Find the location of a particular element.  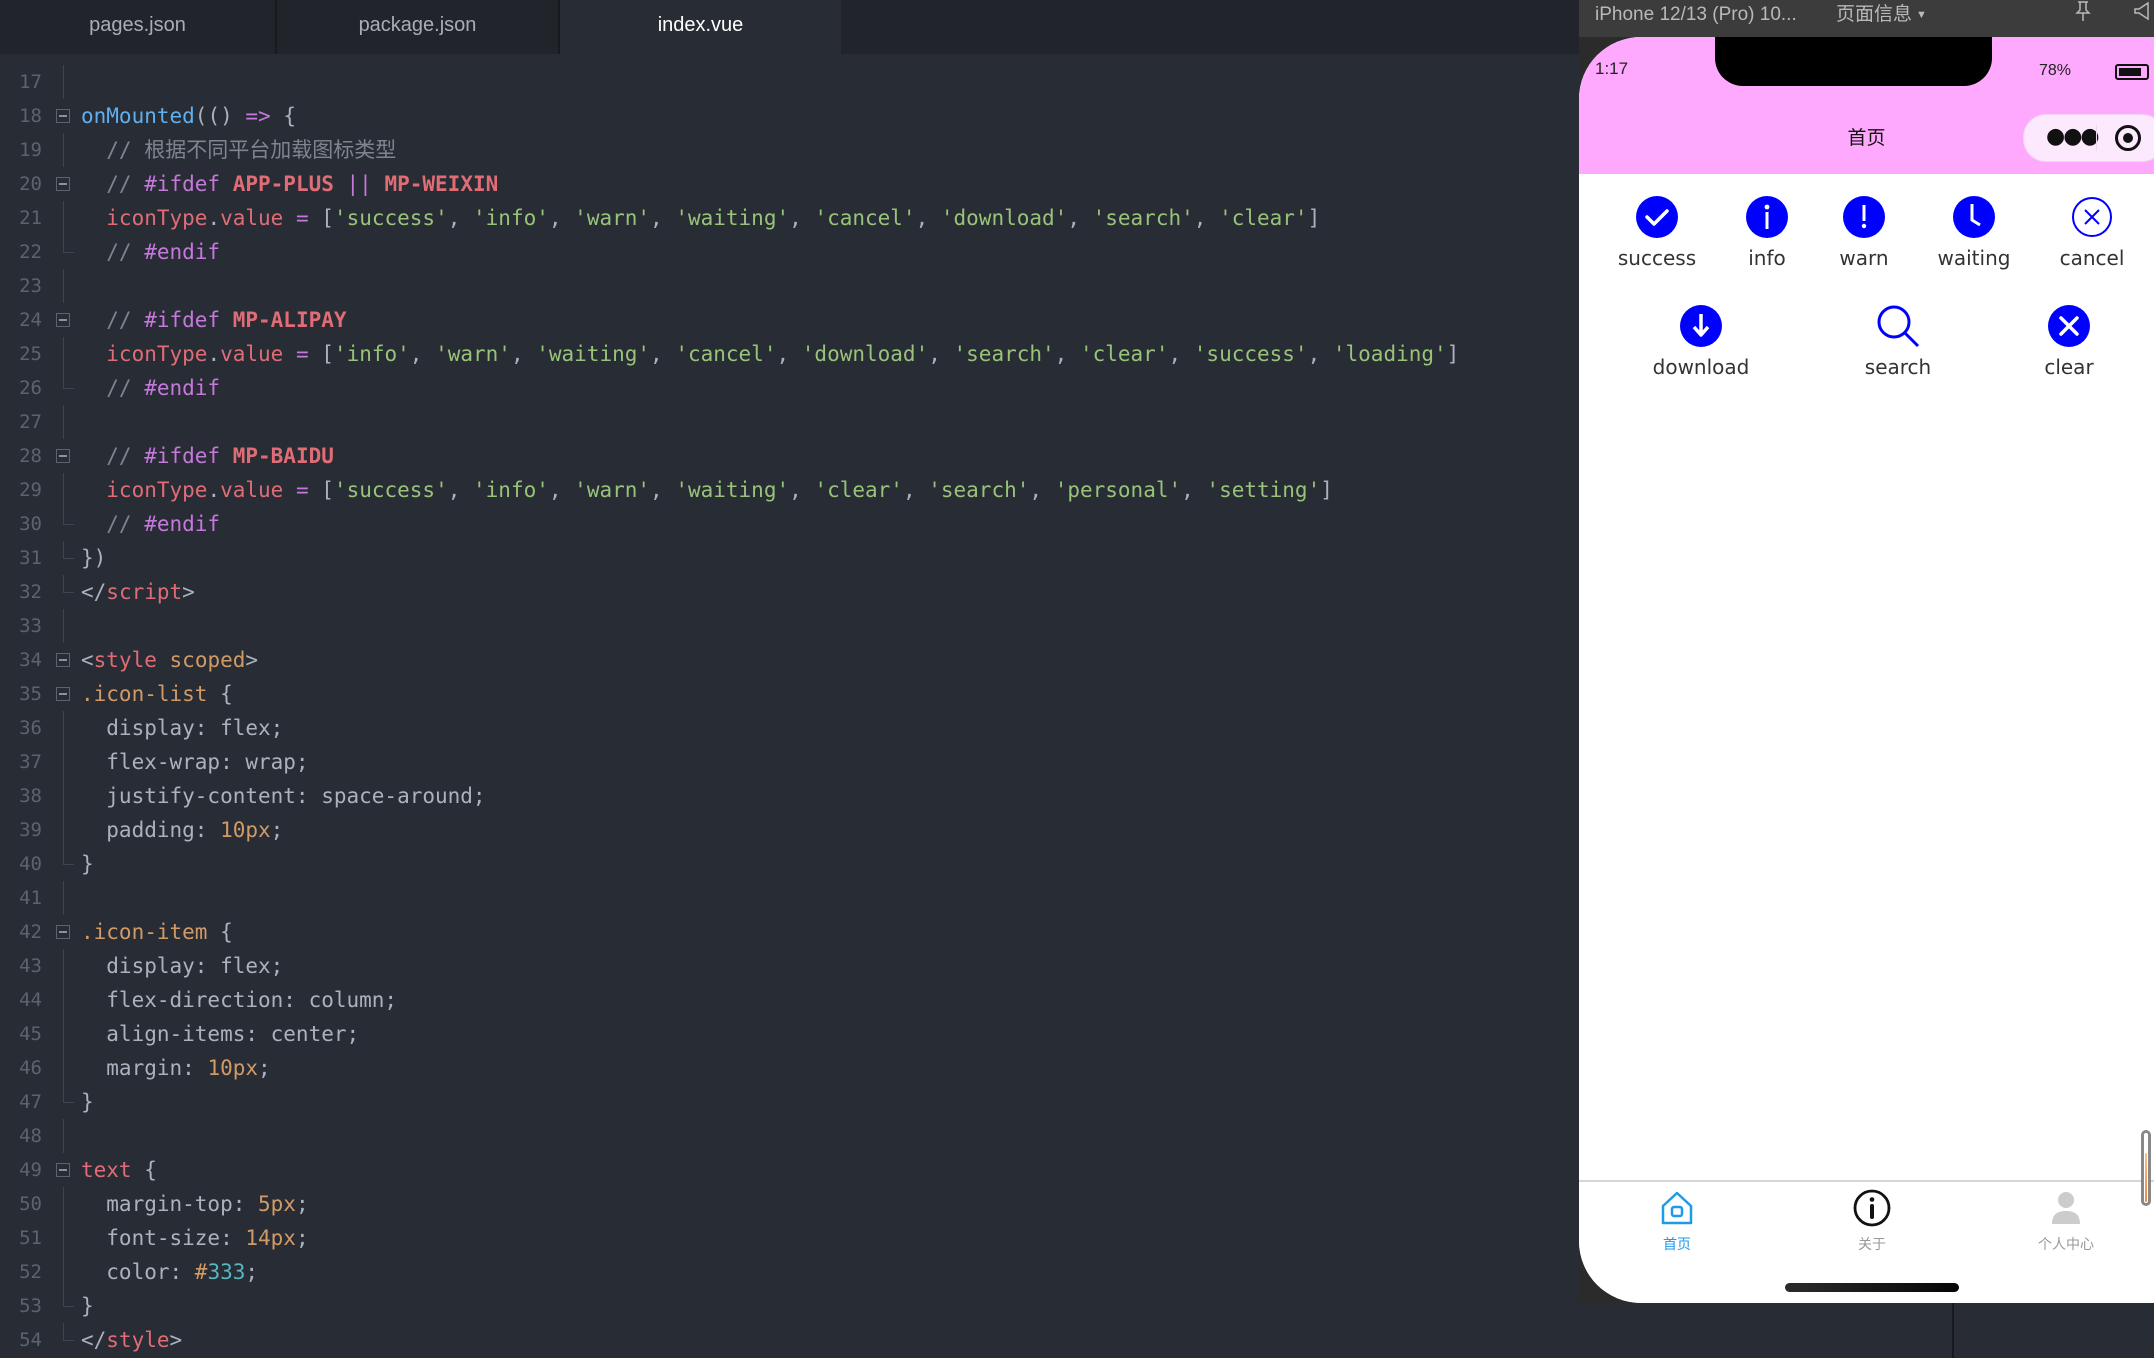

code-line: 17 is located at coordinates (789, 82).